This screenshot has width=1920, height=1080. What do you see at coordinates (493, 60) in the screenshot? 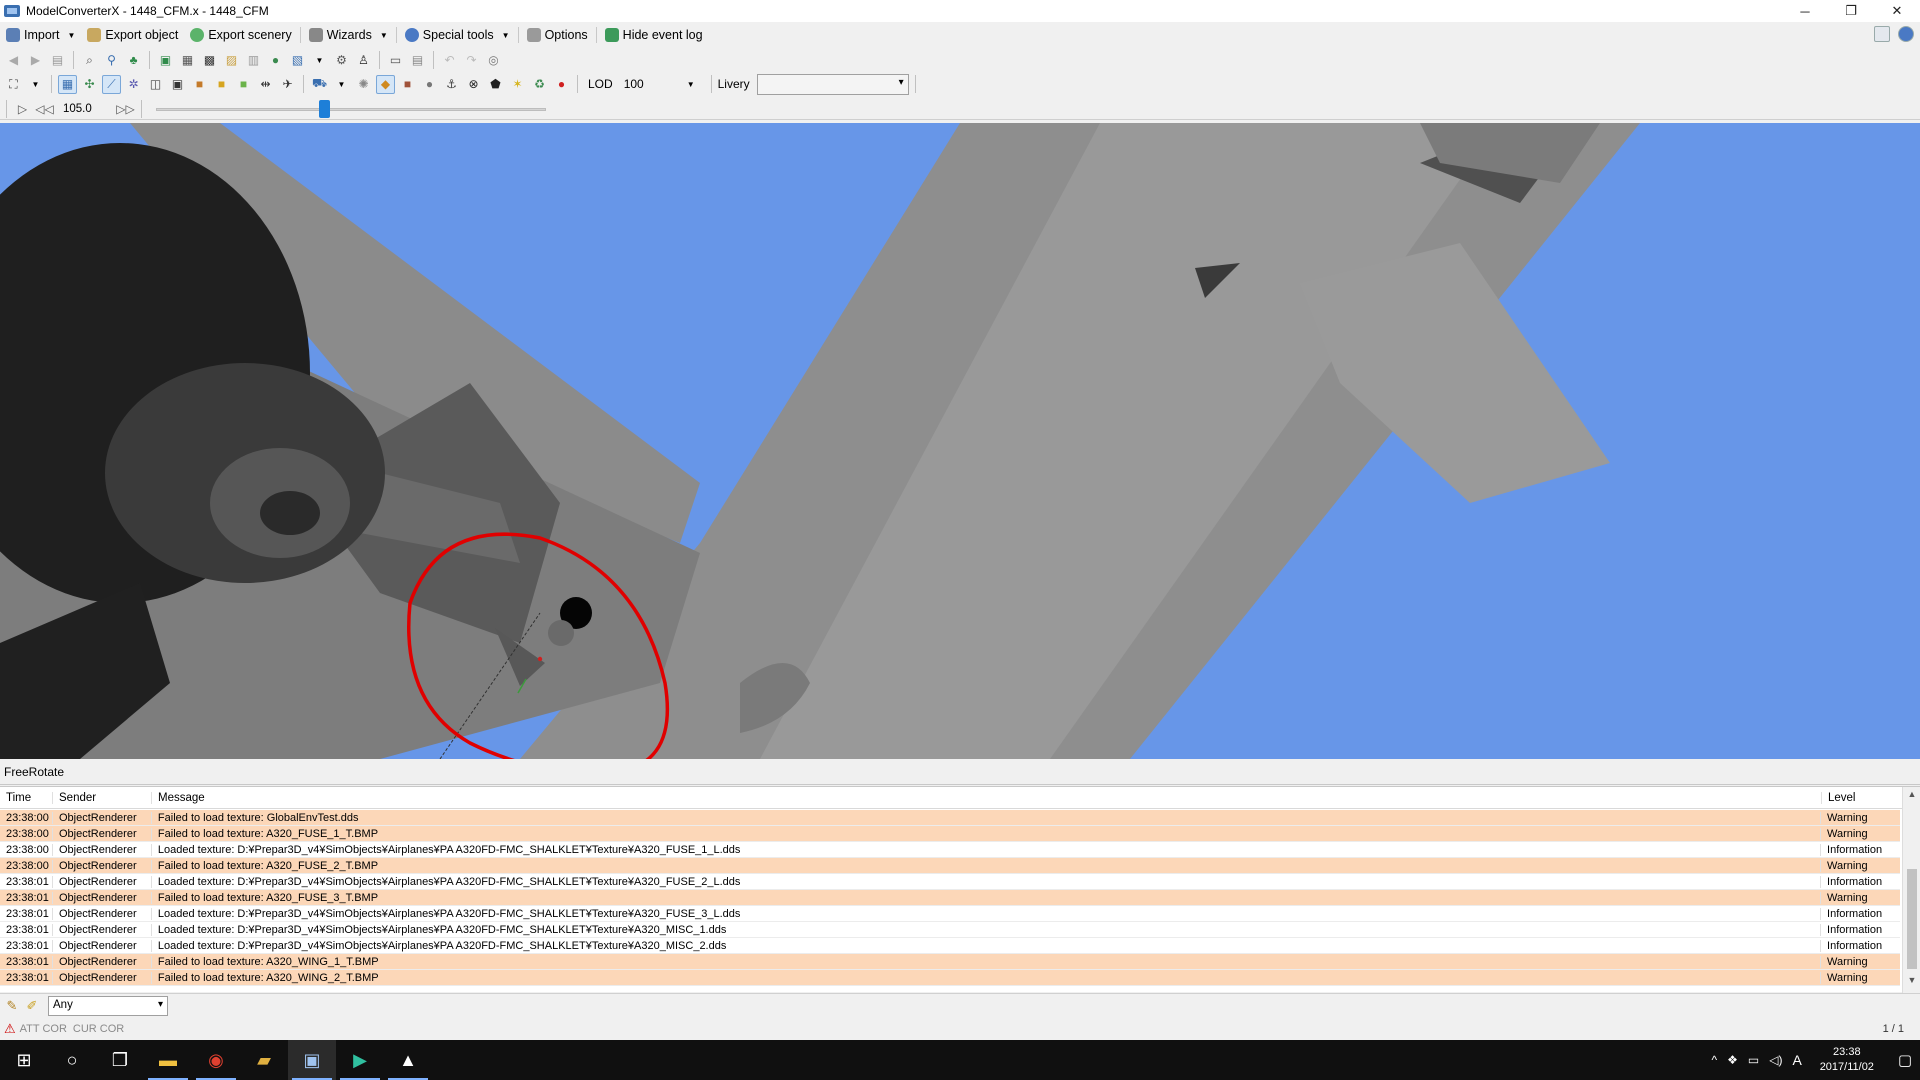
I see `reset-icon: ◎` at bounding box center [493, 60].